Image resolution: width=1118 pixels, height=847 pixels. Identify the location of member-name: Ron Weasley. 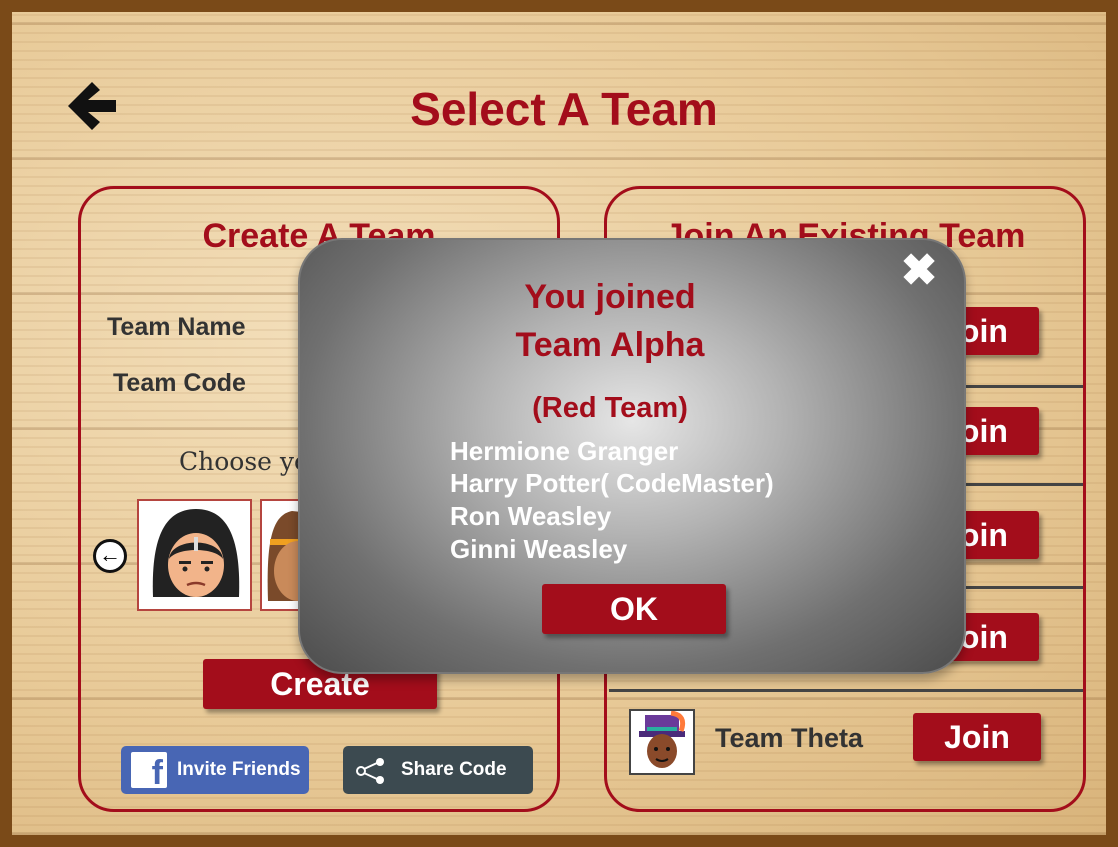
(531, 516).